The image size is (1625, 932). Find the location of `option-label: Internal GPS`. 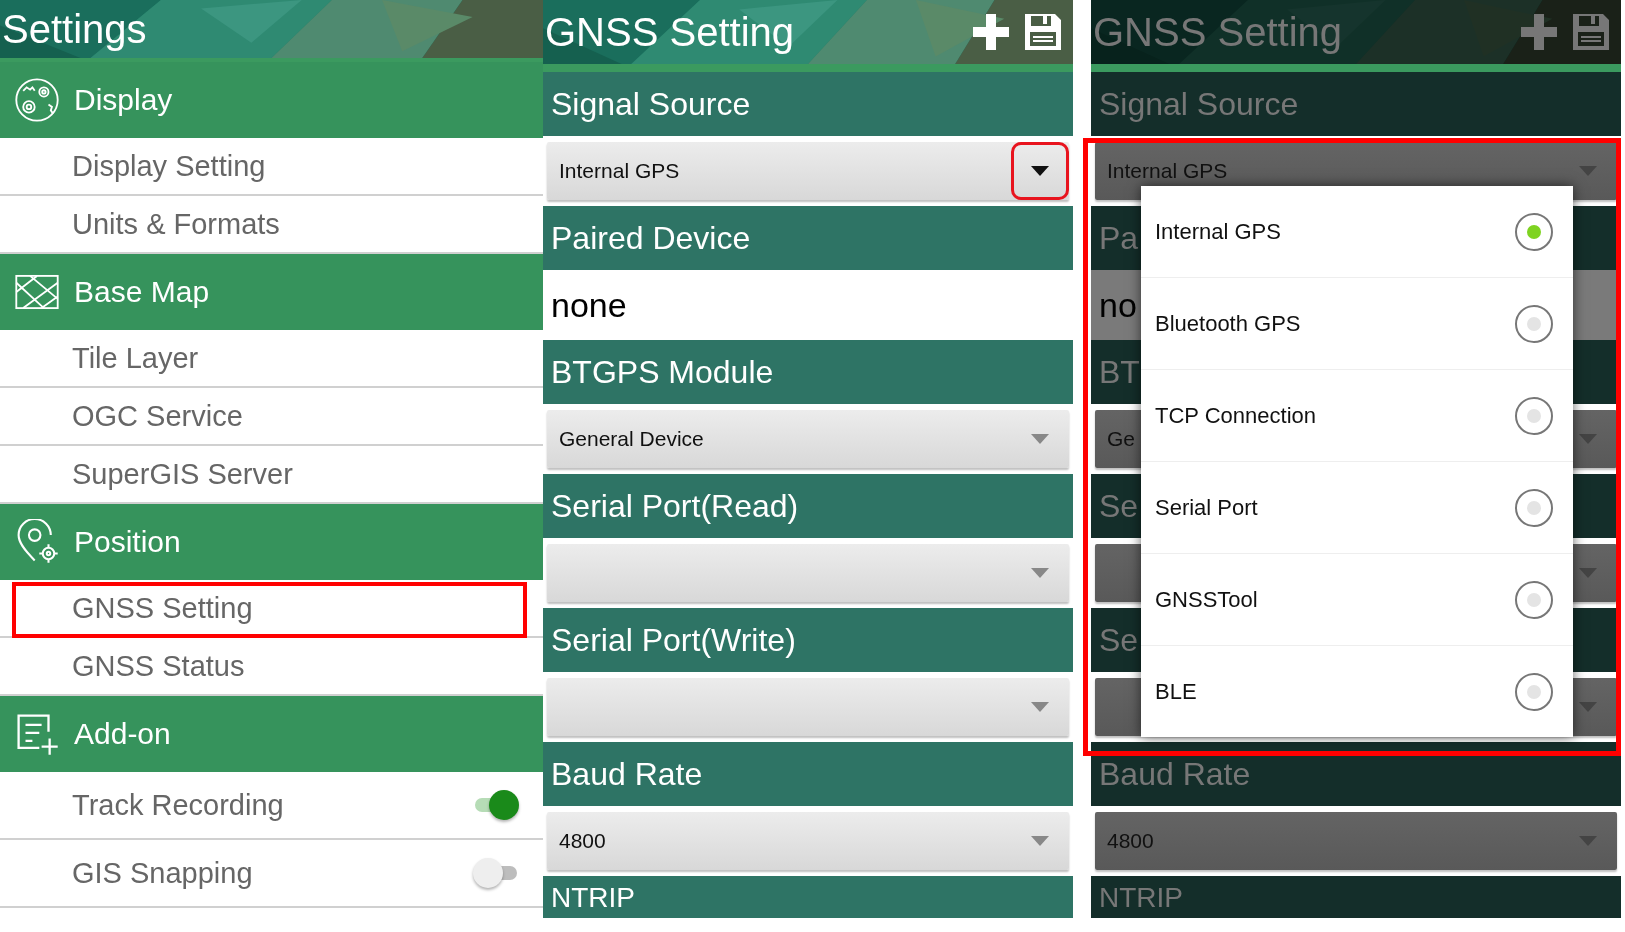

option-label: Internal GPS is located at coordinates (1218, 231).